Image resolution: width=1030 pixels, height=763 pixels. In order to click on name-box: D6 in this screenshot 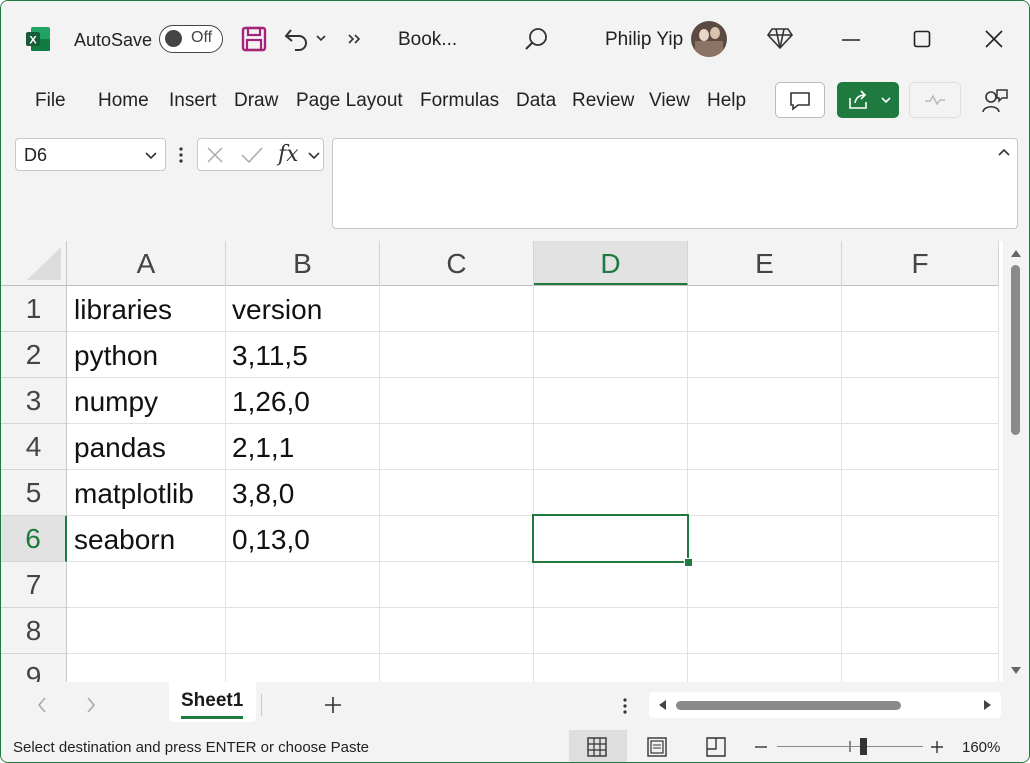, I will do `click(90, 154)`.